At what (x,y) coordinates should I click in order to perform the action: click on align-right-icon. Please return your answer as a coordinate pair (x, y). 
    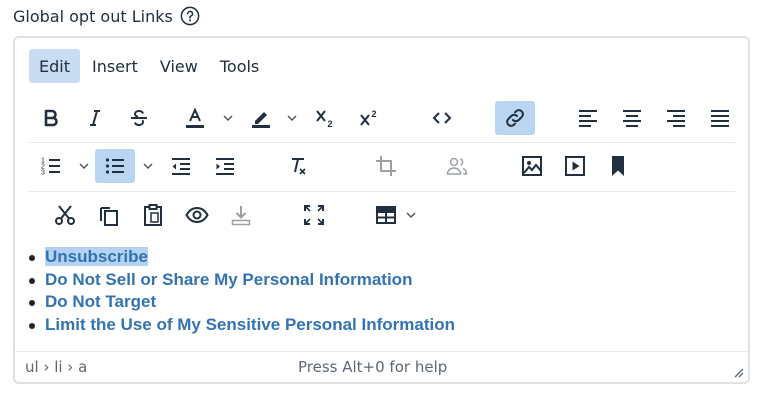
    Looking at the image, I should click on (676, 118).